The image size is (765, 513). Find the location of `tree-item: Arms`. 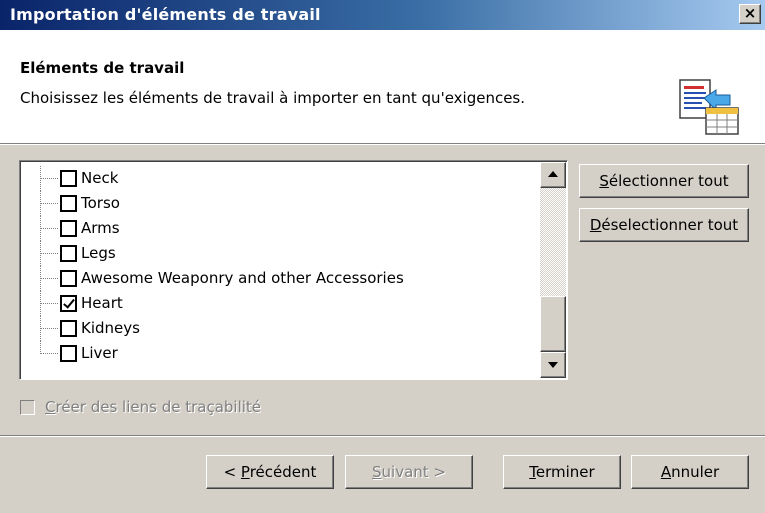

tree-item: Arms is located at coordinates (280, 228).